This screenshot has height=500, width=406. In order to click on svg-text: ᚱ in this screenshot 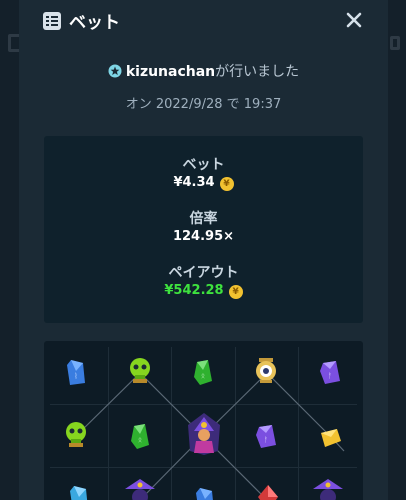, I will do `click(76, 376)`.